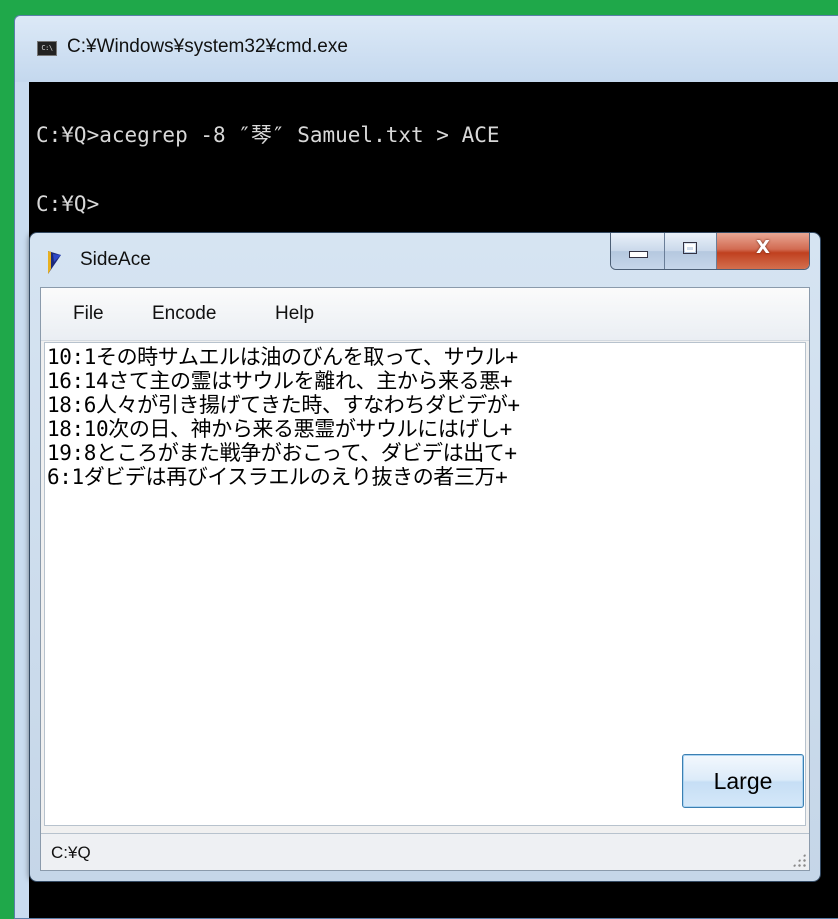 The image size is (838, 919). Describe the element at coordinates (54, 262) in the screenshot. I see `harp-icon` at that location.